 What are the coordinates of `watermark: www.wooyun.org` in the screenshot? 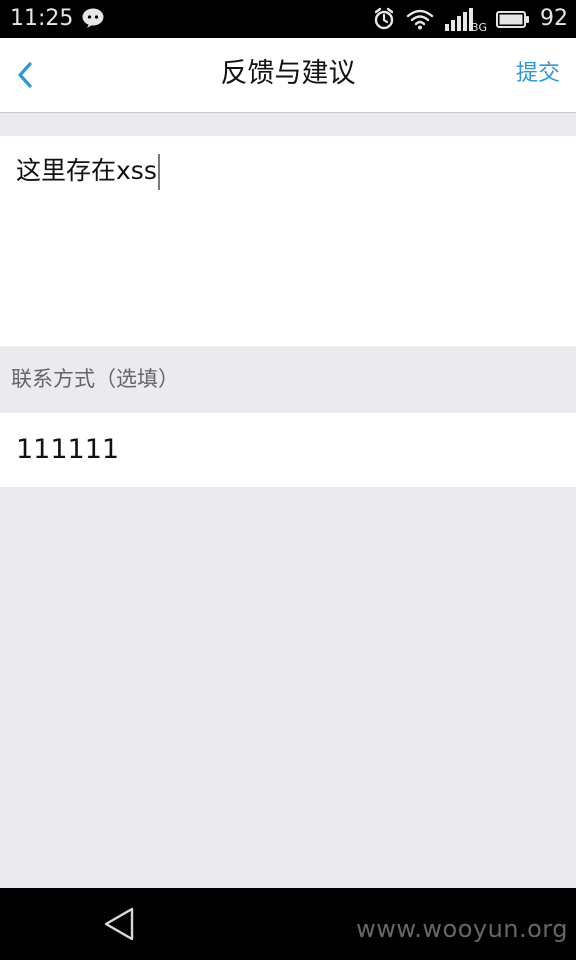 It's located at (462, 929).